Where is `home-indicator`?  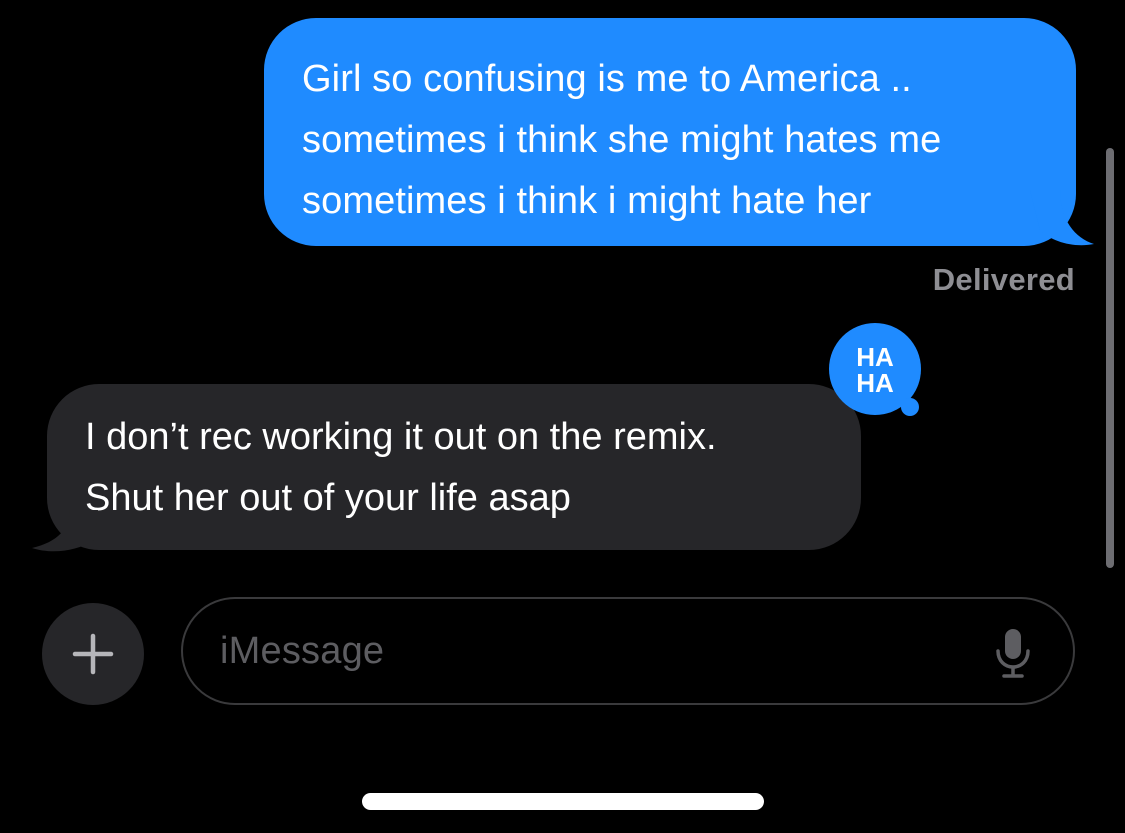
home-indicator is located at coordinates (563, 801).